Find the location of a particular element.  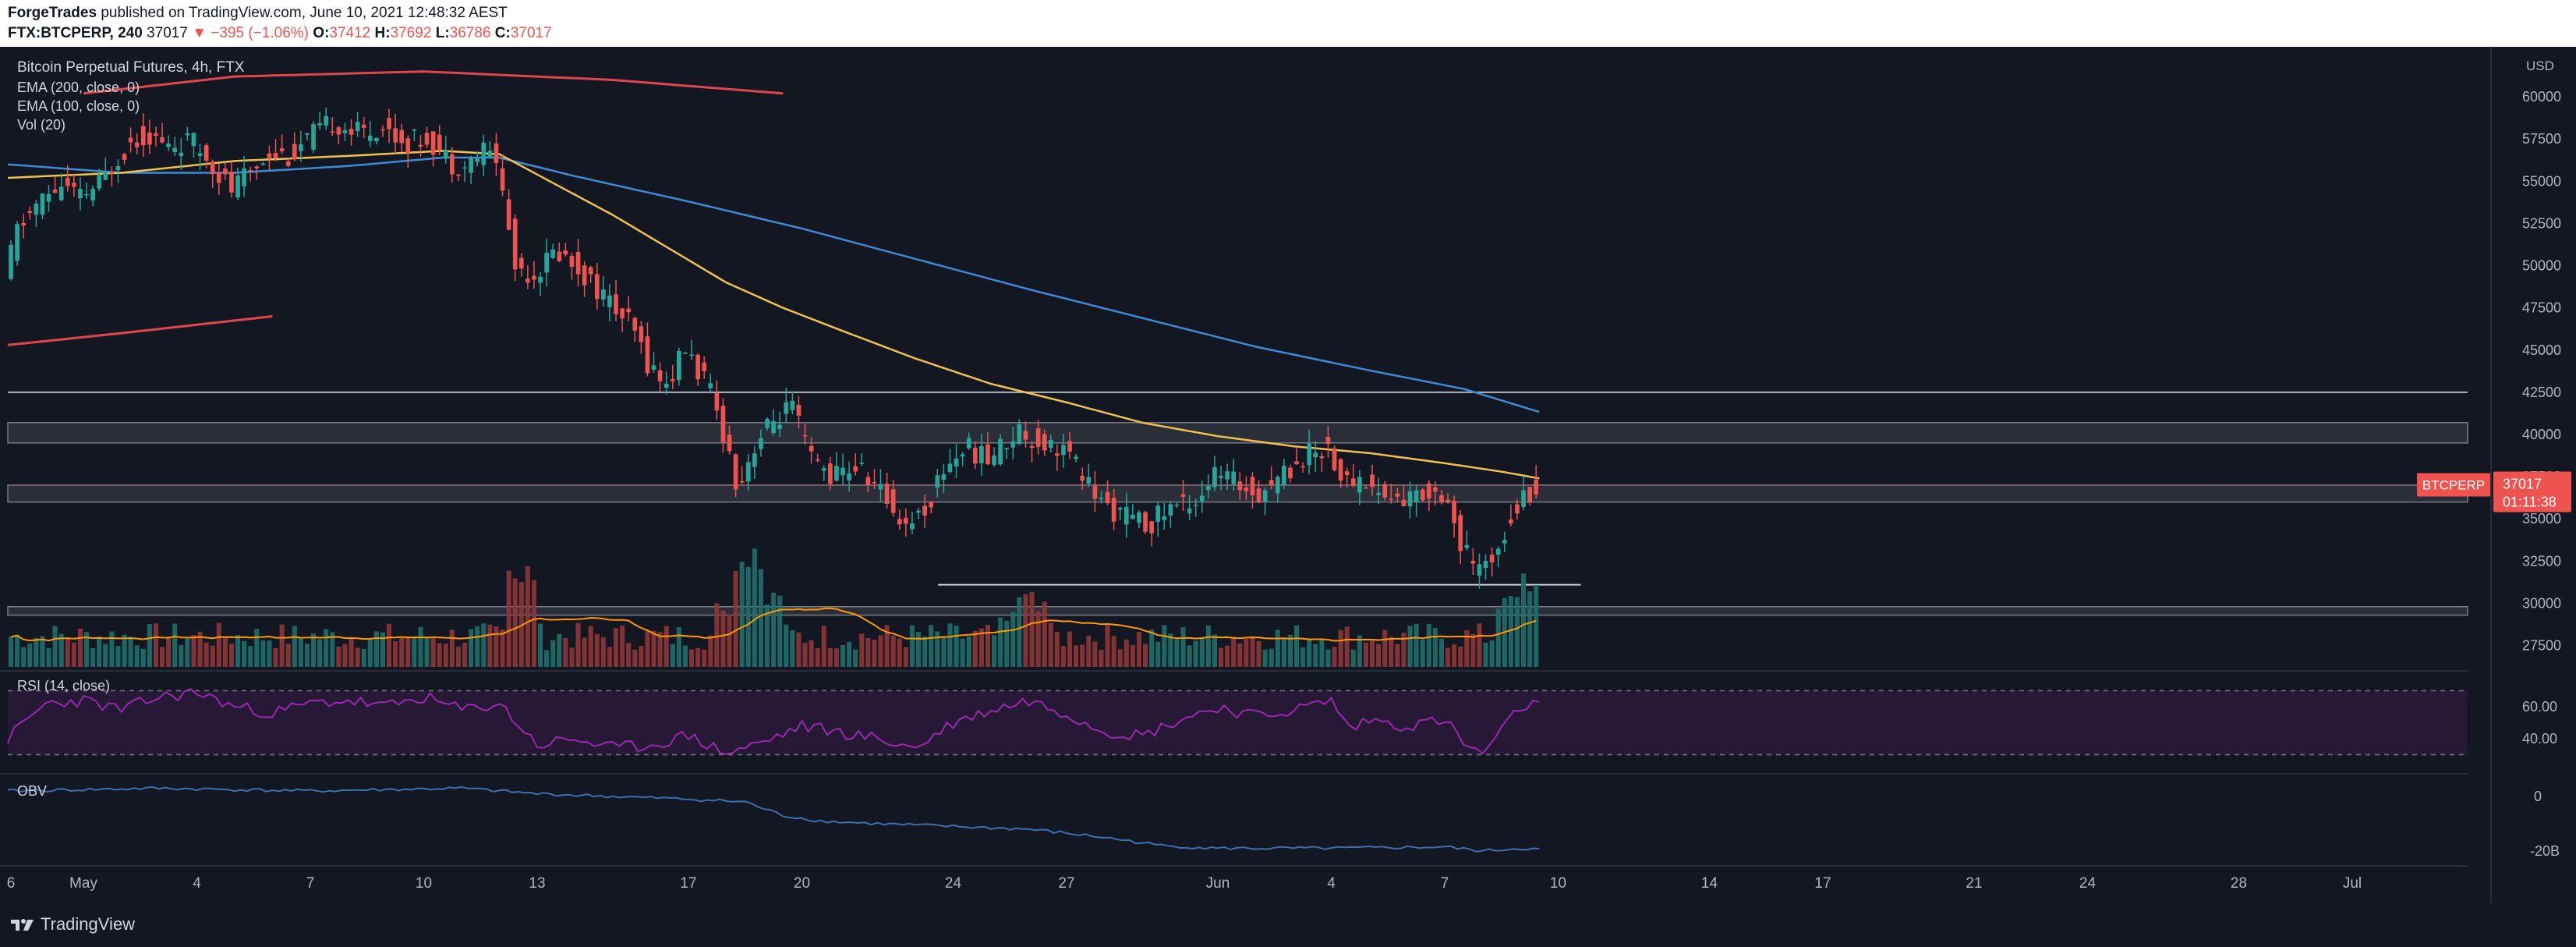

time-tick-label: 4 is located at coordinates (197, 883).